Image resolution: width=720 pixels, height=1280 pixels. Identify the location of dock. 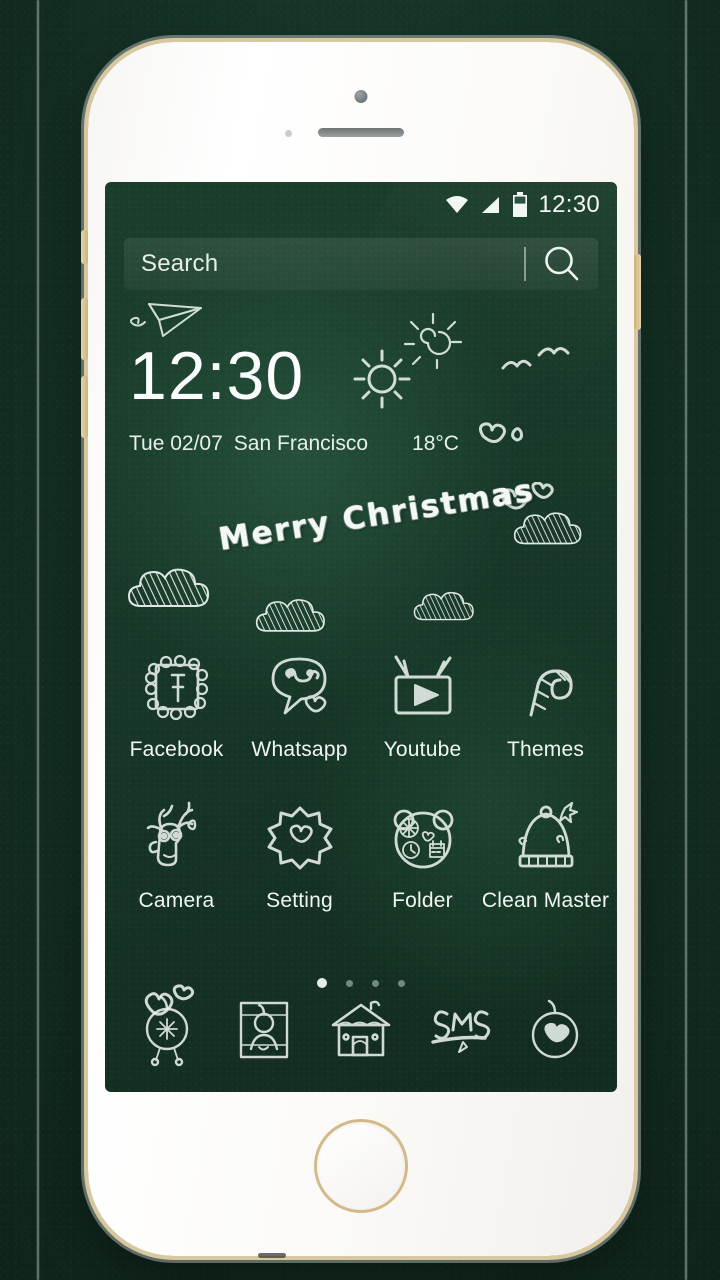
(361, 1031).